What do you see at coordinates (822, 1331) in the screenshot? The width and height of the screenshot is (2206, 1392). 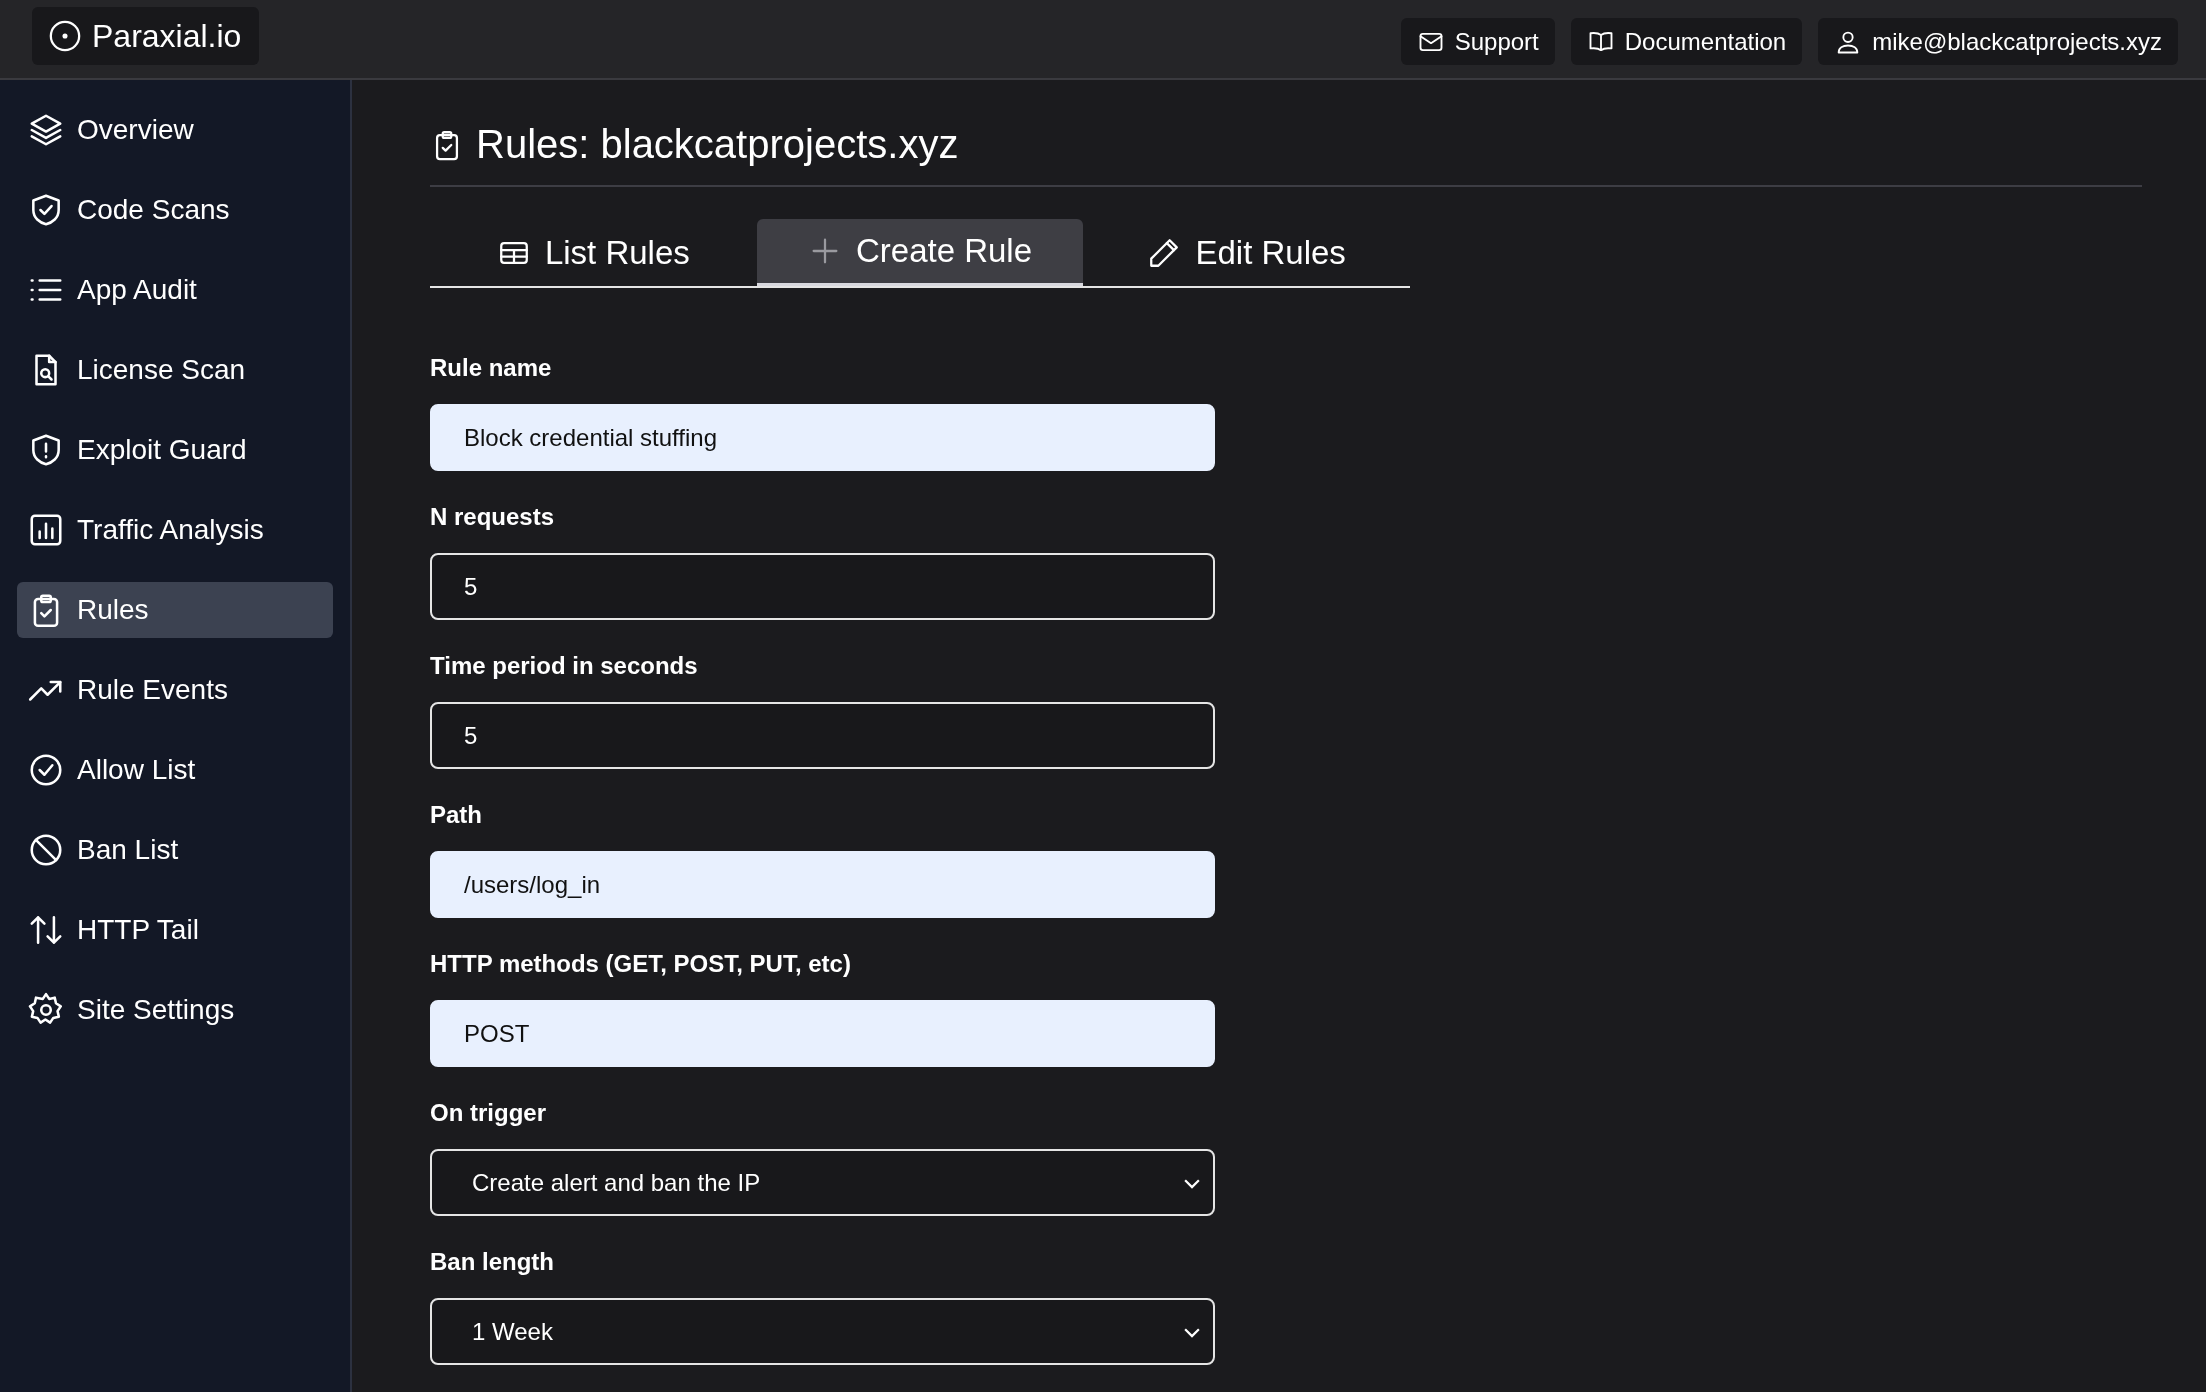 I see `dropdown: 1 Week` at bounding box center [822, 1331].